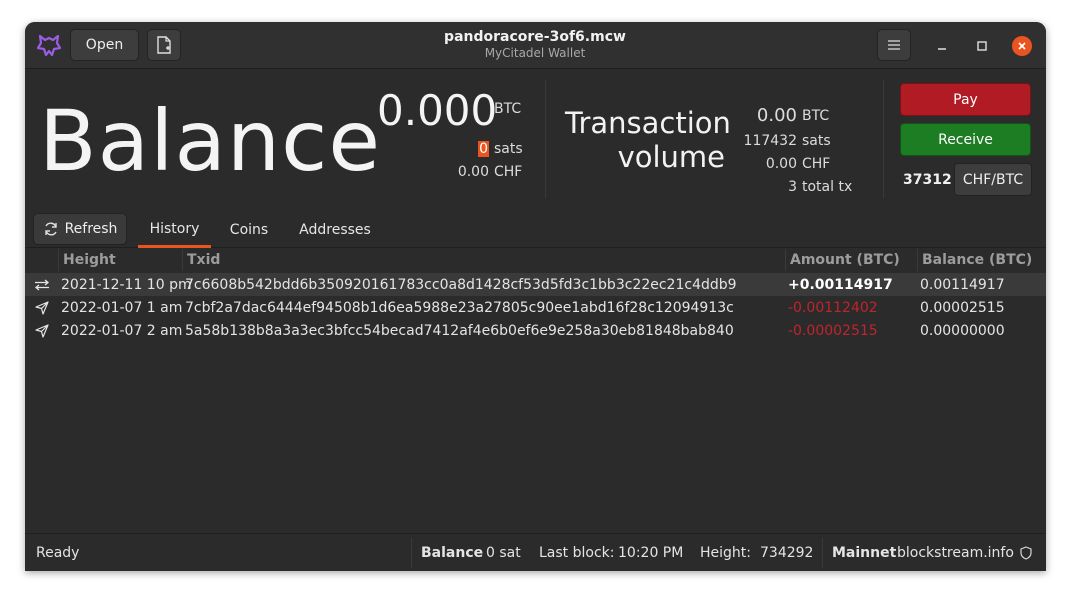 This screenshot has width=1071, height=599. What do you see at coordinates (535, 230) in the screenshot?
I see `tab-bar: Refresh History Coins Addresses` at bounding box center [535, 230].